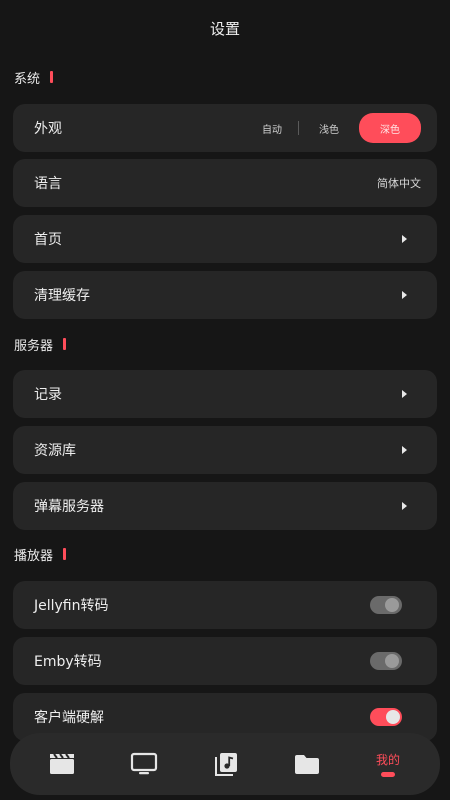 The image size is (450, 800). I want to click on active-tab-indicator, so click(388, 774).